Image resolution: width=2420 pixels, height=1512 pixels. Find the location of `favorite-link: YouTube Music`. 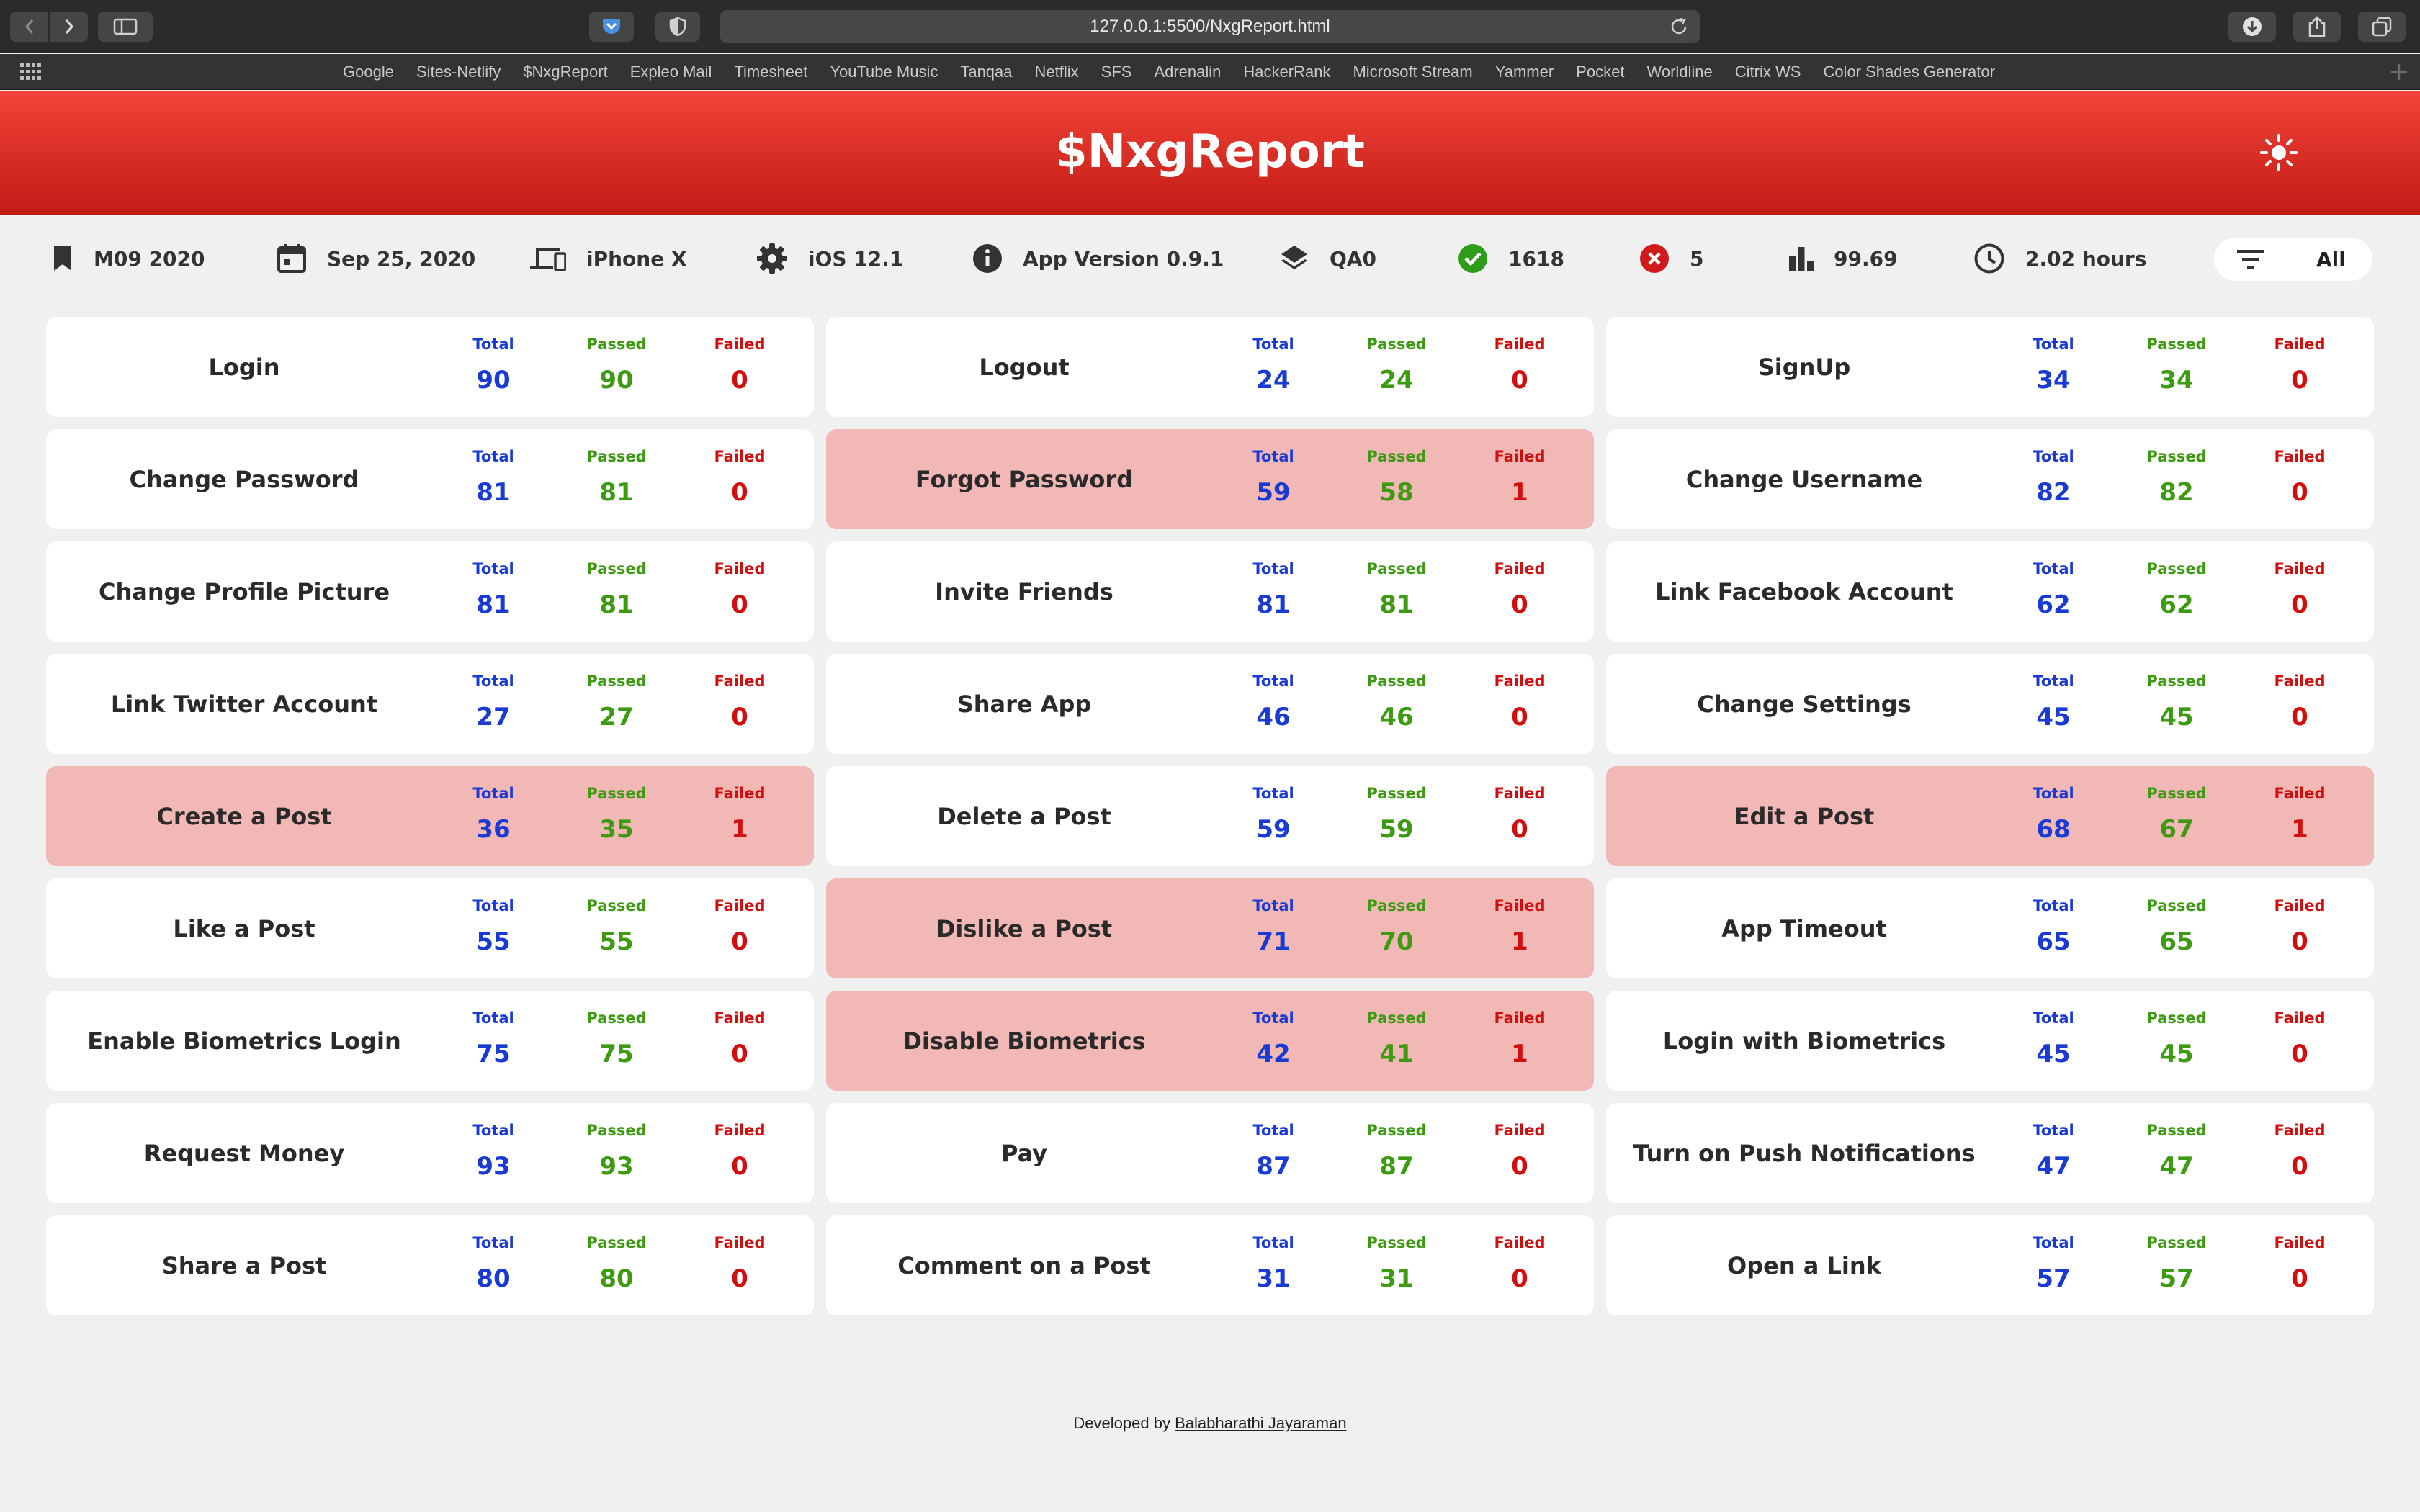

favorite-link: YouTube Music is located at coordinates (884, 72).